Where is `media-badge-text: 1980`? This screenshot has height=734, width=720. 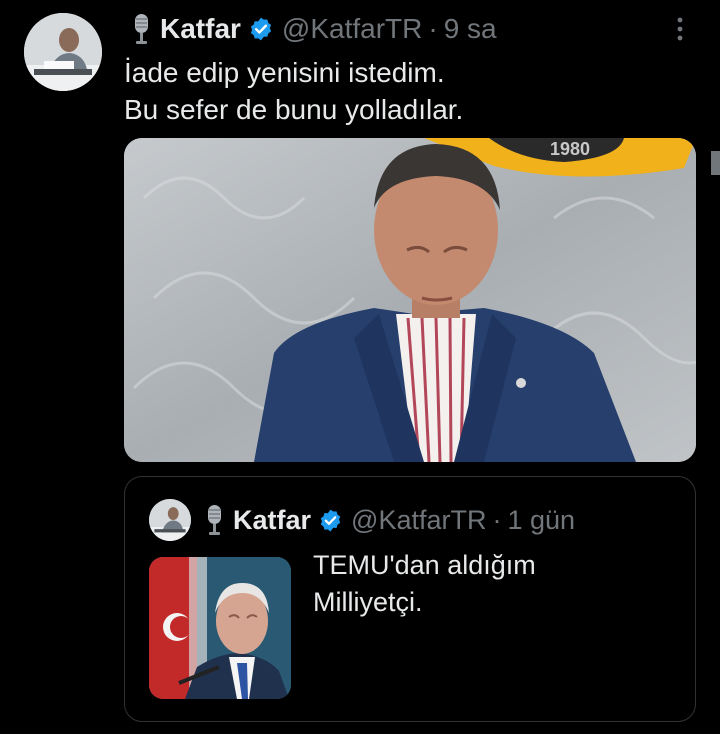 media-badge-text: 1980 is located at coordinates (570, 149).